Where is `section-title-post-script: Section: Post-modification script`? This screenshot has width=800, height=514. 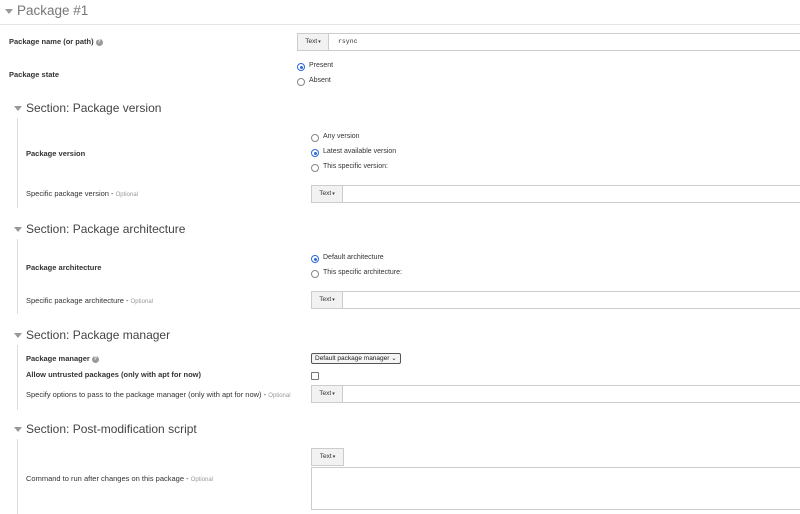 section-title-post-script: Section: Post-modification script is located at coordinates (111, 429).